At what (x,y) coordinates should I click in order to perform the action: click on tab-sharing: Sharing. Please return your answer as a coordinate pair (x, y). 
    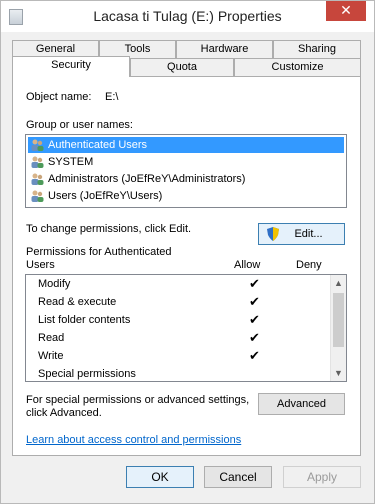
    Looking at the image, I should click on (317, 49).